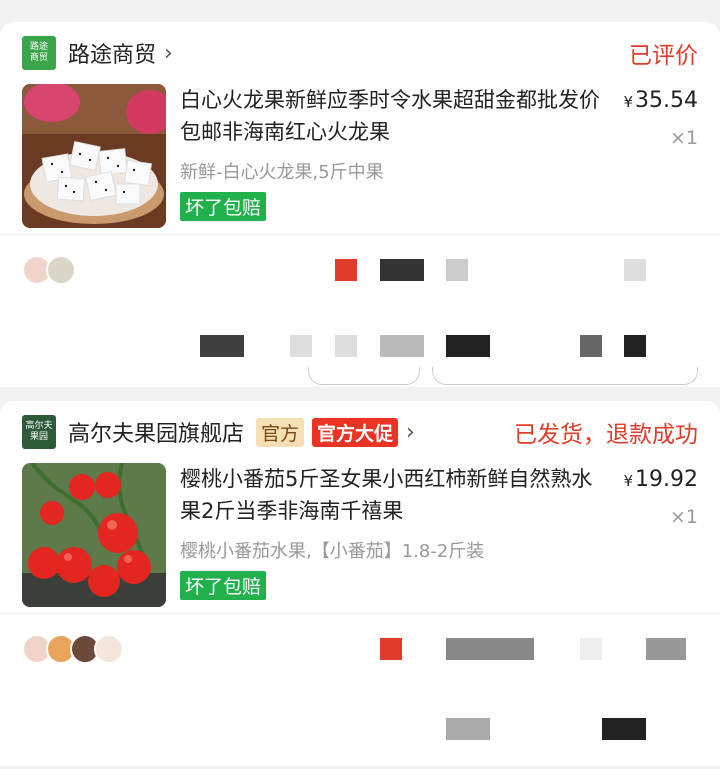 The image size is (720, 769). I want to click on official-badge: 官方, so click(280, 432).